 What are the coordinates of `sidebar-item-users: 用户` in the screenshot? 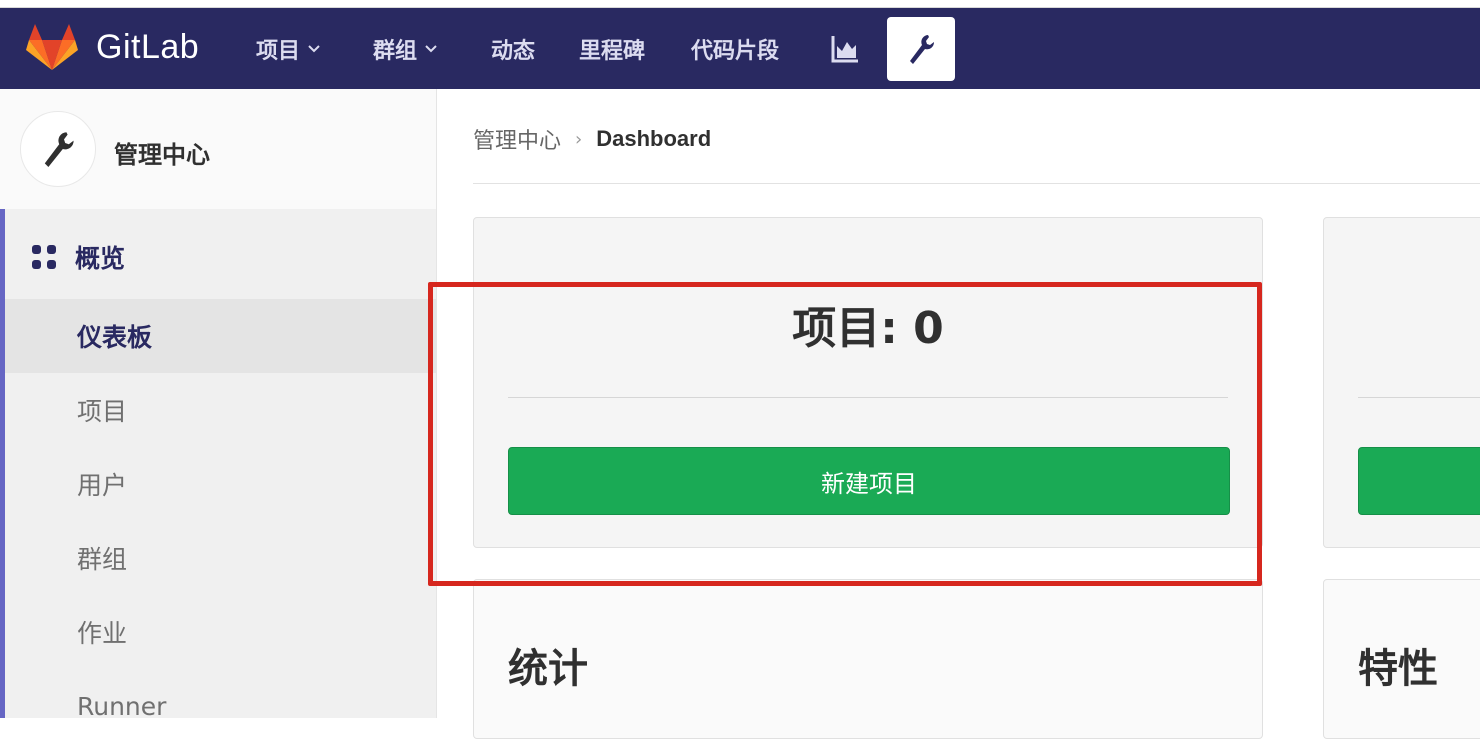 It's located at (220, 484).